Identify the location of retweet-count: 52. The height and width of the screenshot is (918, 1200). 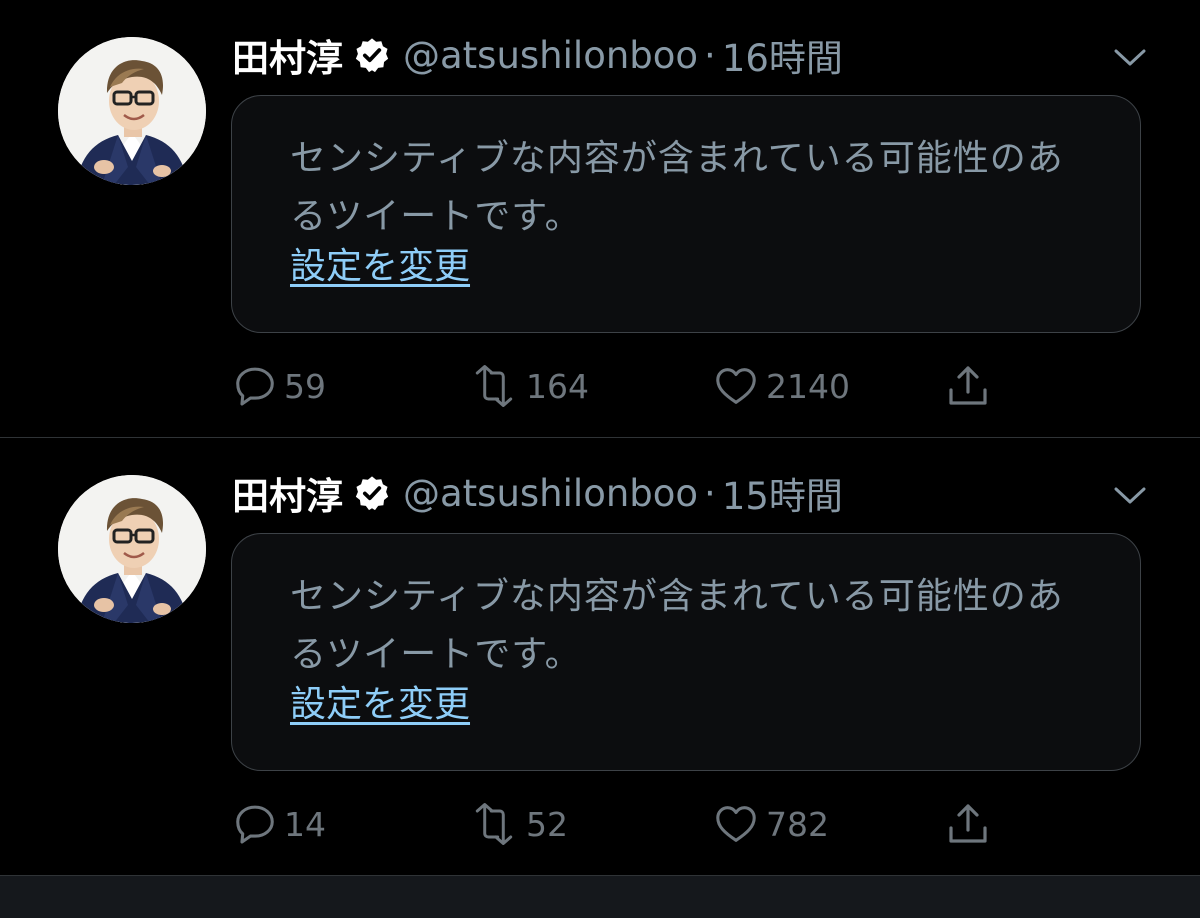
(547, 824).